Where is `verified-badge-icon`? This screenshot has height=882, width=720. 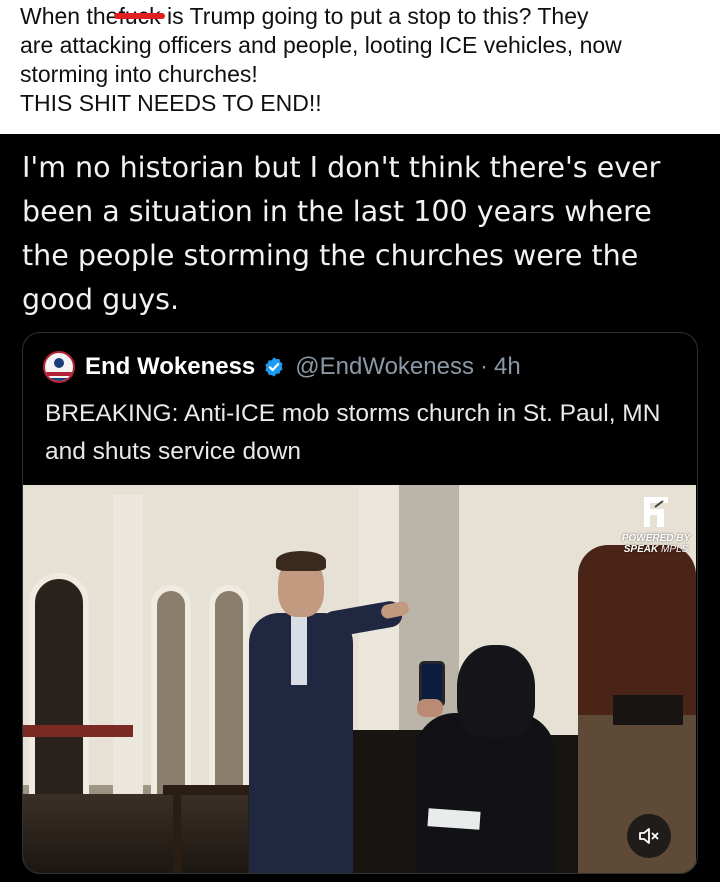 verified-badge-icon is located at coordinates (274, 367).